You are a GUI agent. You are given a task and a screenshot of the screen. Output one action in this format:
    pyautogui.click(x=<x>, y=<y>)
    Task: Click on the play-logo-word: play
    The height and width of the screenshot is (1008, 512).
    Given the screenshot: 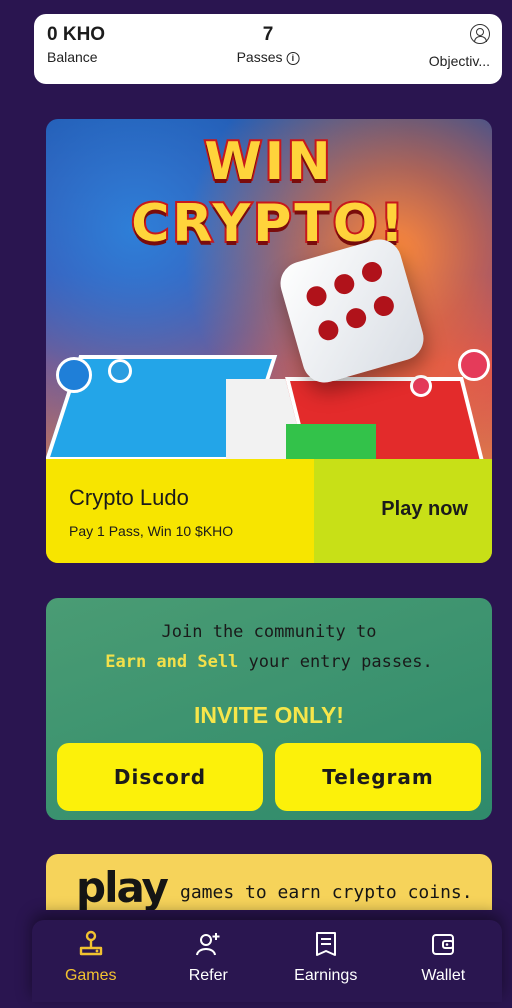 What is the action you would take?
    pyautogui.click(x=122, y=886)
    